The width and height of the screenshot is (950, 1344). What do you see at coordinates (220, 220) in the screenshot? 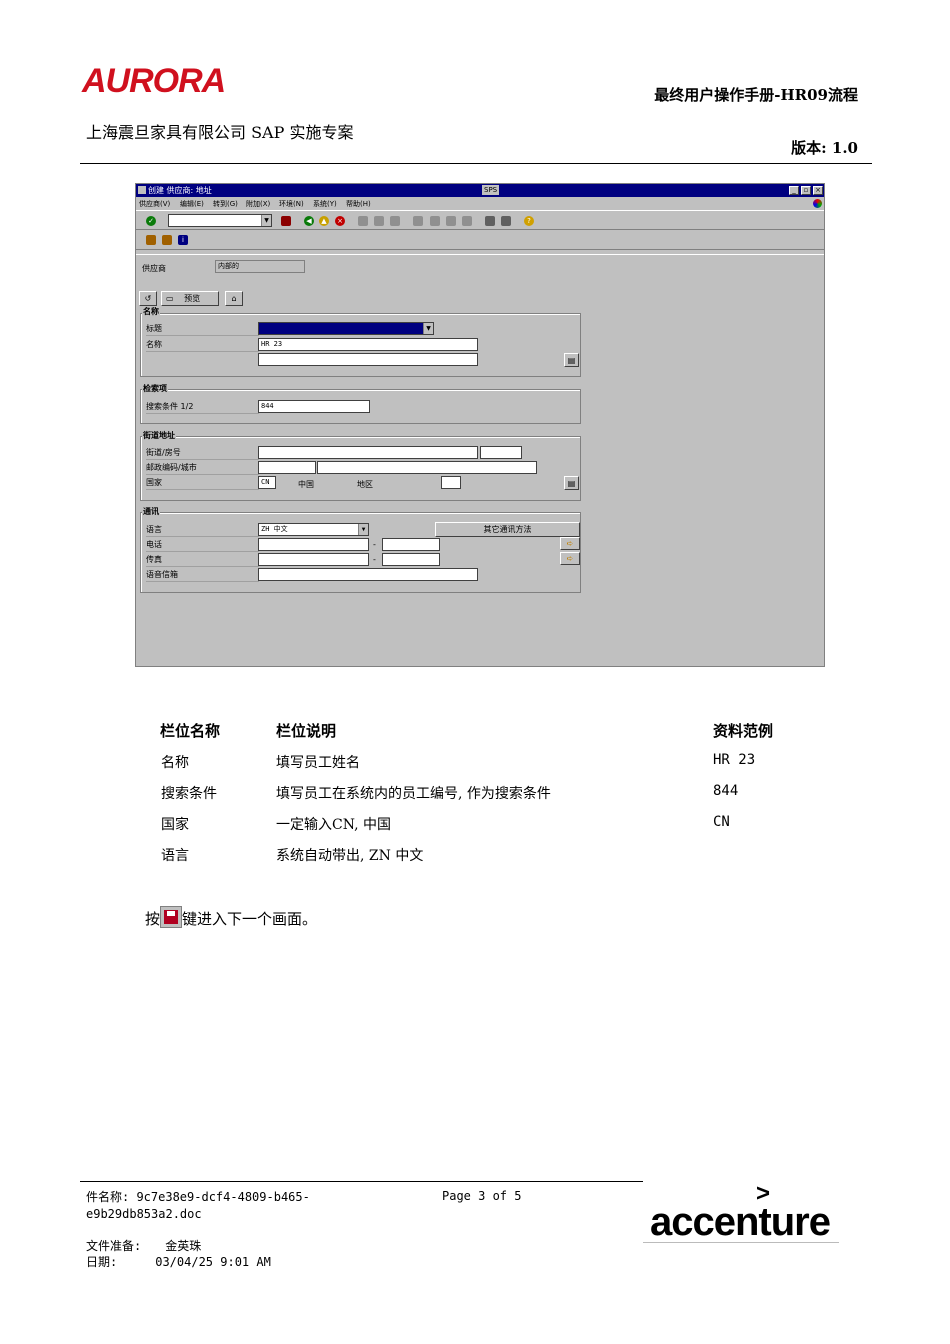
I see `command-field: ▼` at bounding box center [220, 220].